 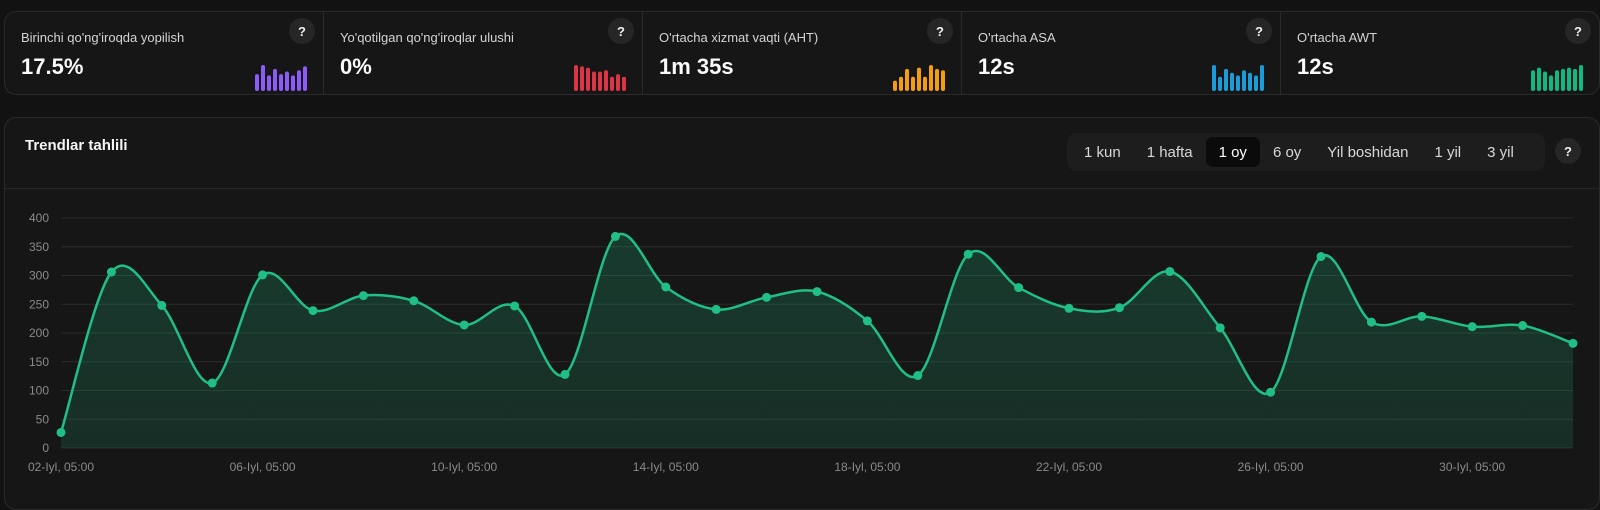 What do you see at coordinates (103, 37) in the screenshot?
I see `metric-label: Birinchi qo'ng'iroqda yopilish` at bounding box center [103, 37].